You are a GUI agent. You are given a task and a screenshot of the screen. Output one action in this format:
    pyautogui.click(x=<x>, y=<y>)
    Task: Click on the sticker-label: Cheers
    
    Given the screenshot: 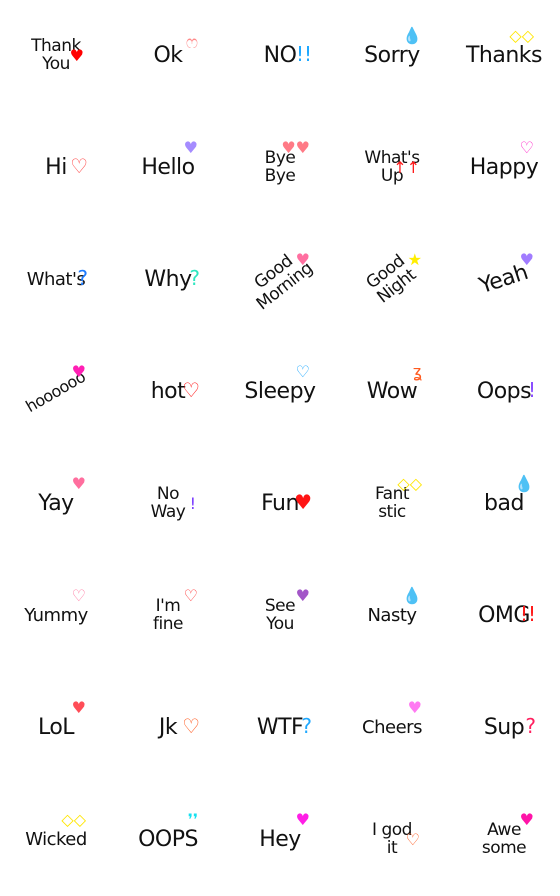 What is the action you would take?
    pyautogui.click(x=392, y=727)
    